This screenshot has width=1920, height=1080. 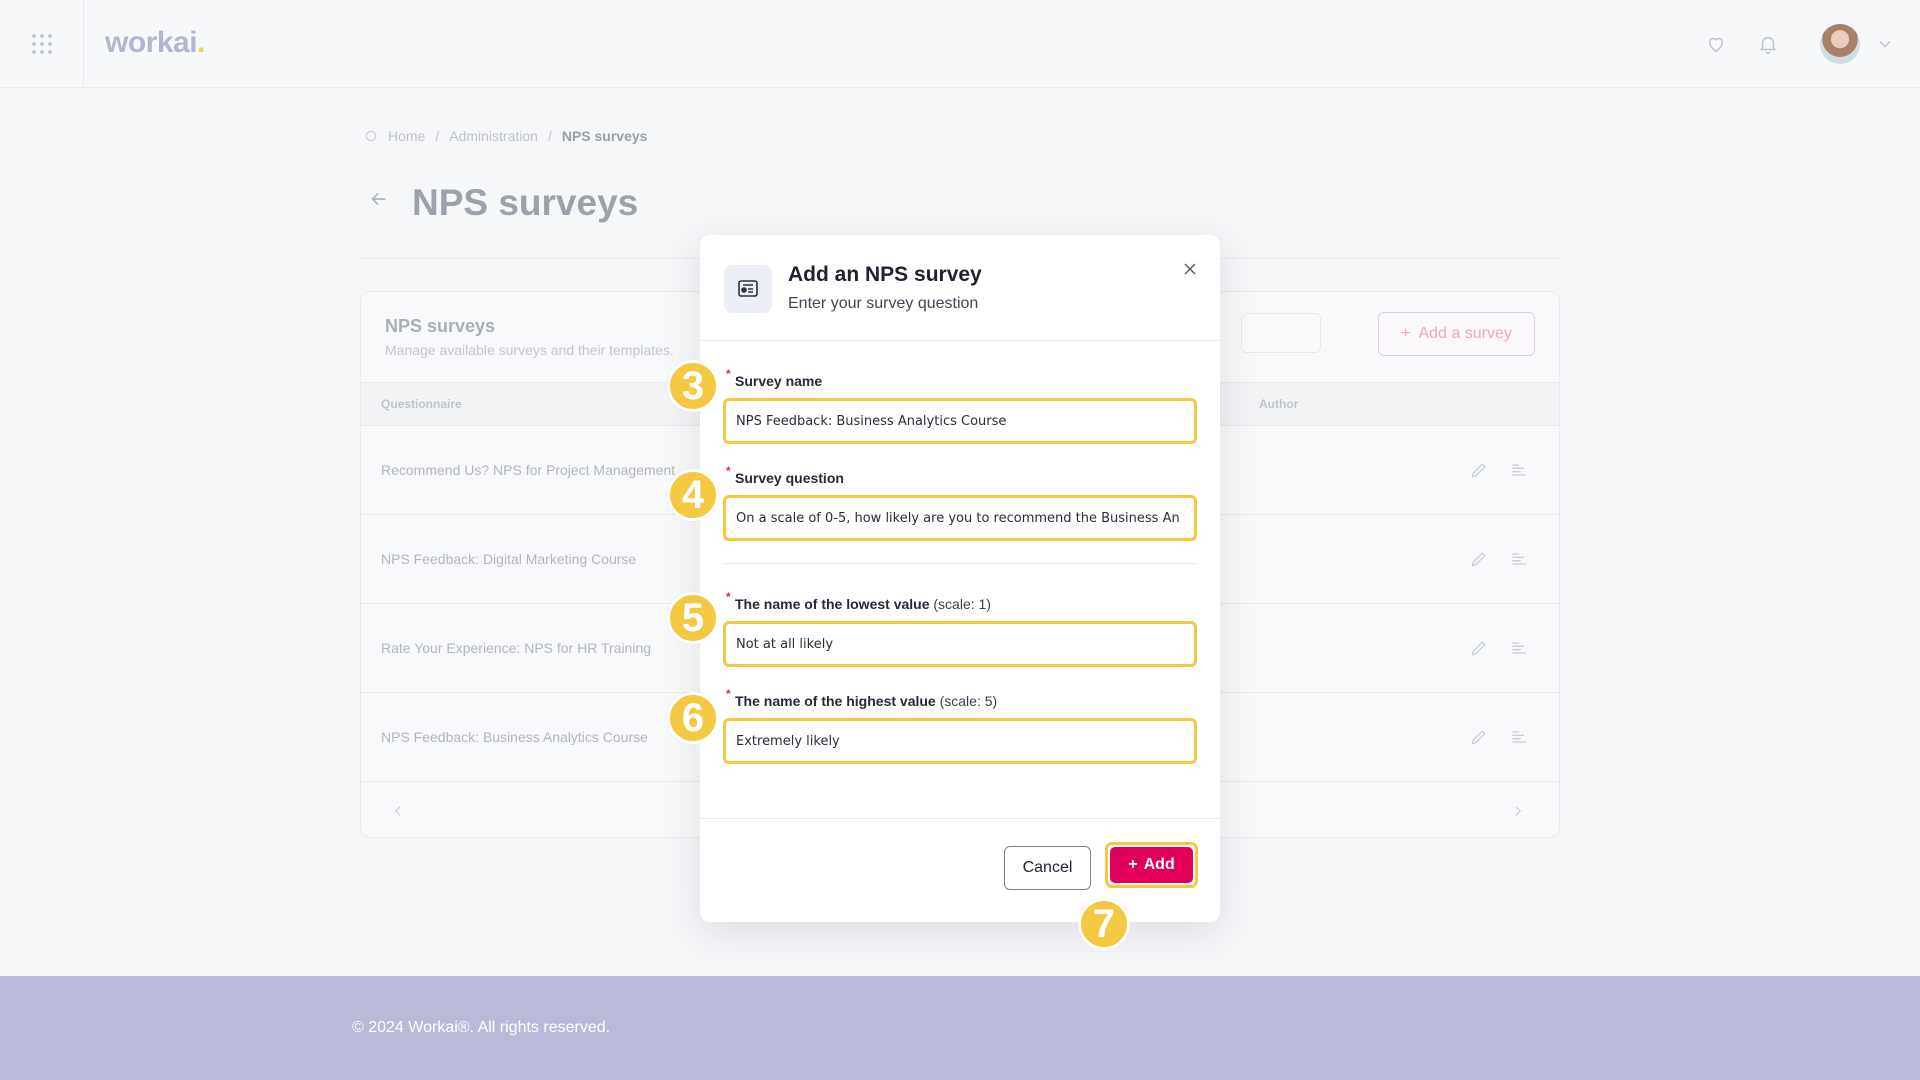 What do you see at coordinates (693, 386) in the screenshot?
I see `step-badge-3: 3` at bounding box center [693, 386].